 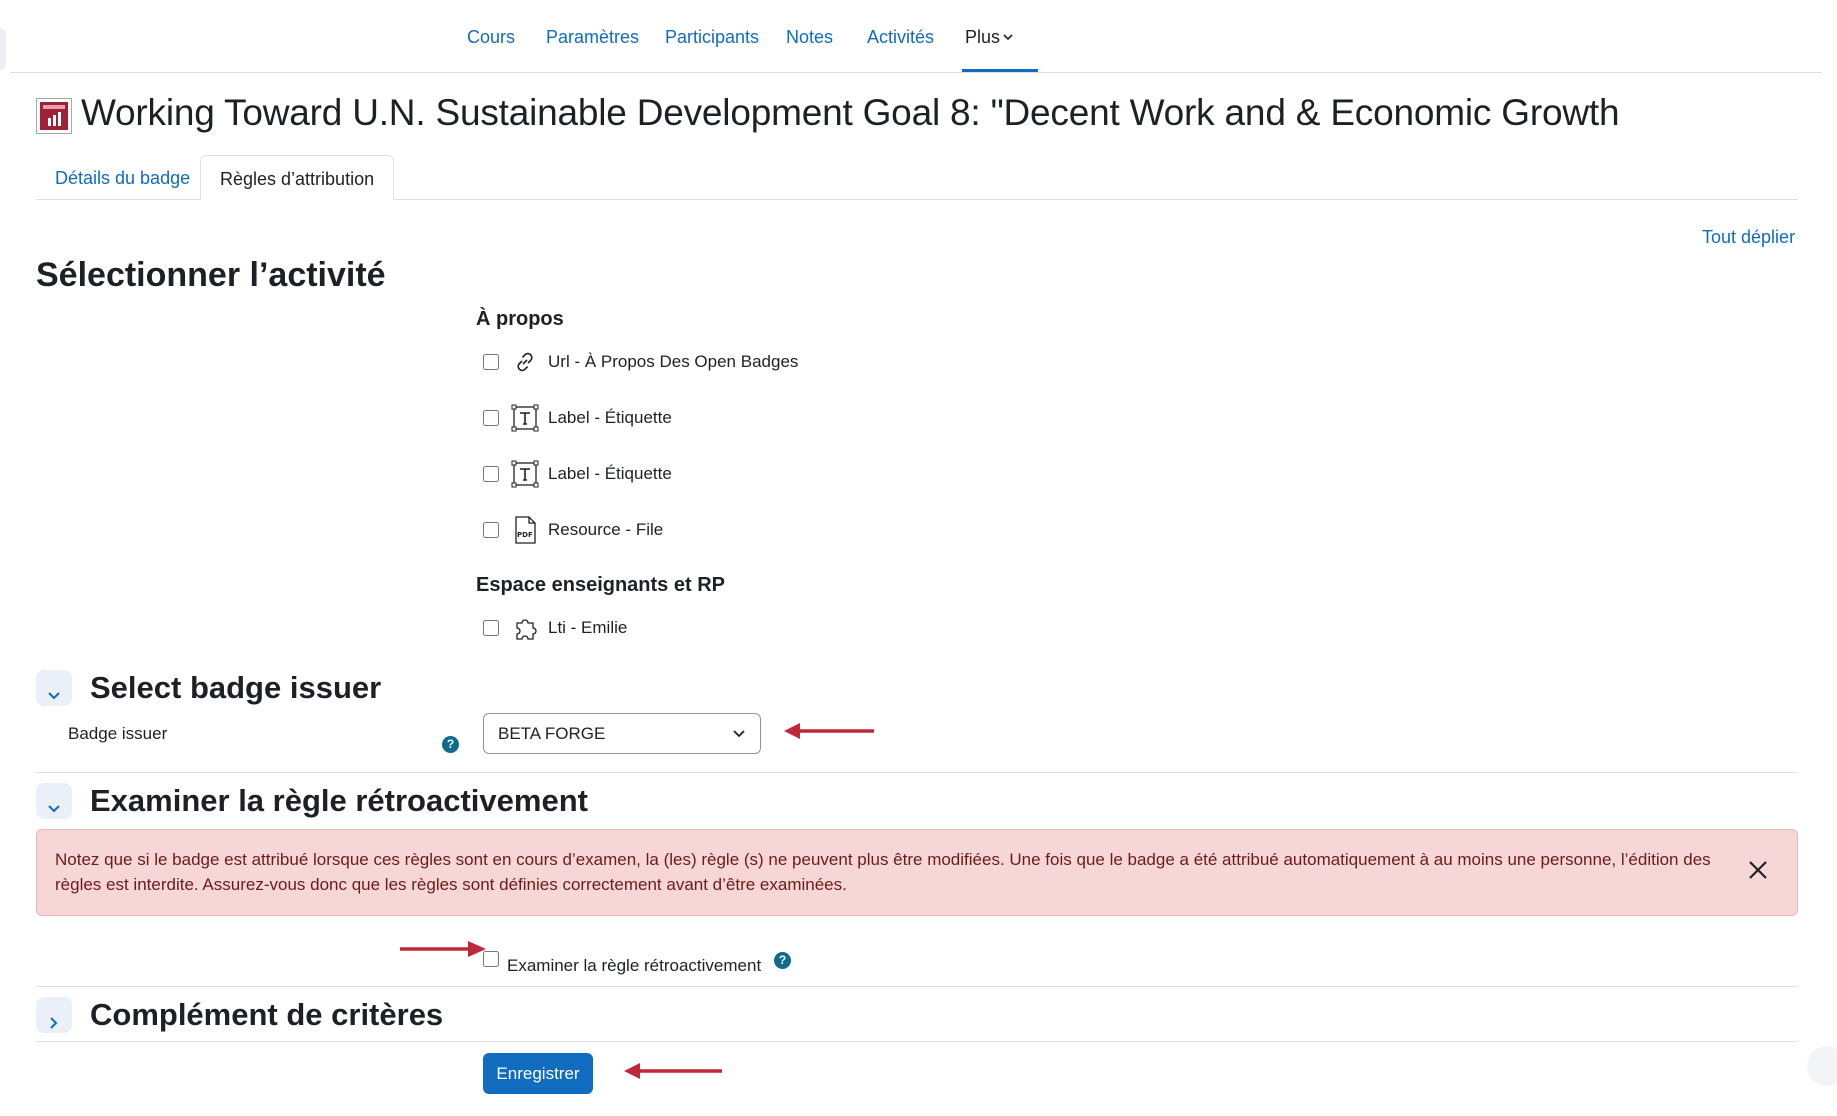 I want to click on group-heading-espace-enseignants: Espace enseignants et RP, so click(x=600, y=585).